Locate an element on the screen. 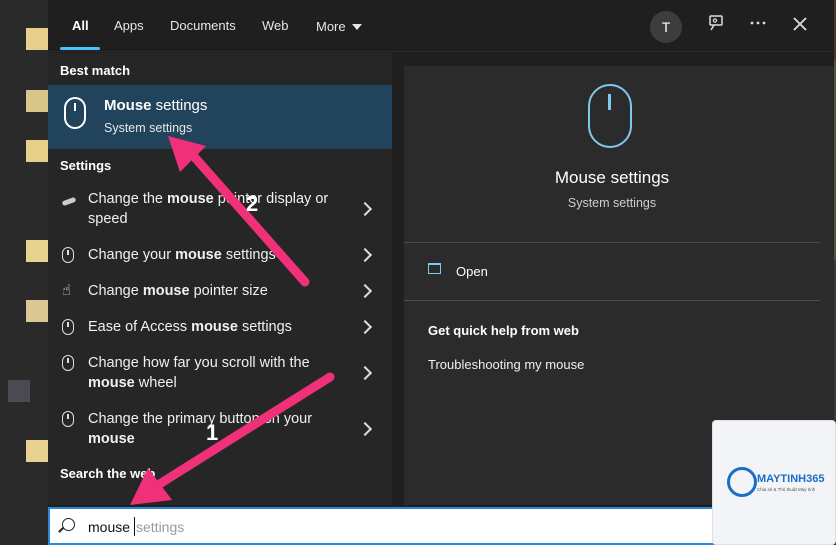 The width and height of the screenshot is (836, 545). tab-more-label: More is located at coordinates (331, 26).